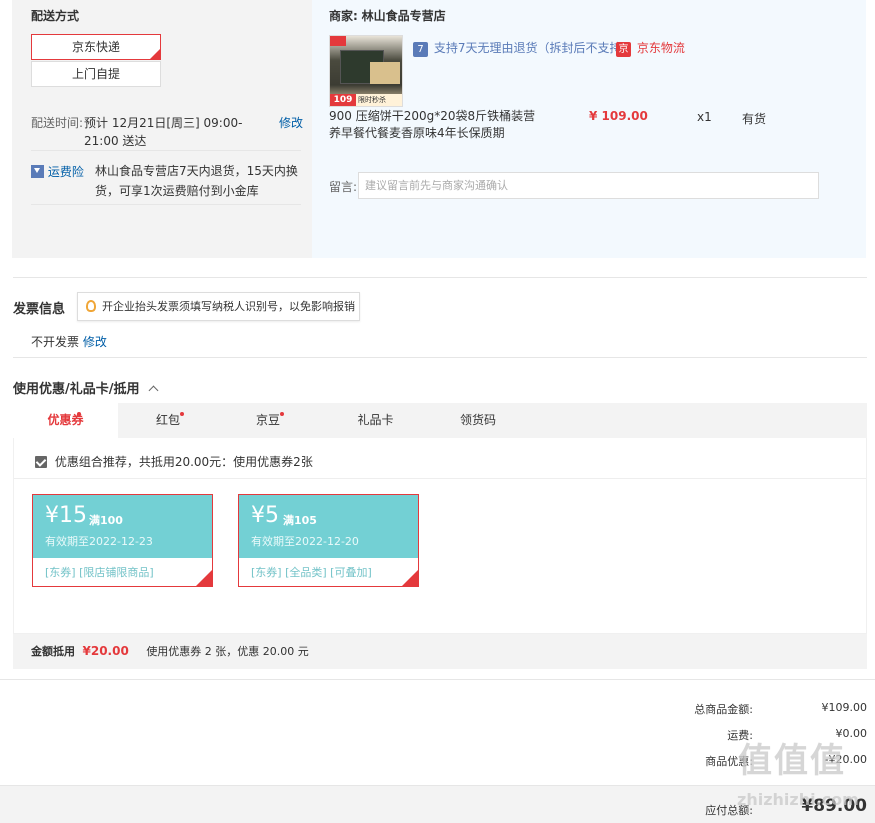 The image size is (875, 823). Describe the element at coordinates (798, 799) in the screenshot. I see `watermark-site: zhizhizhi.com` at that location.